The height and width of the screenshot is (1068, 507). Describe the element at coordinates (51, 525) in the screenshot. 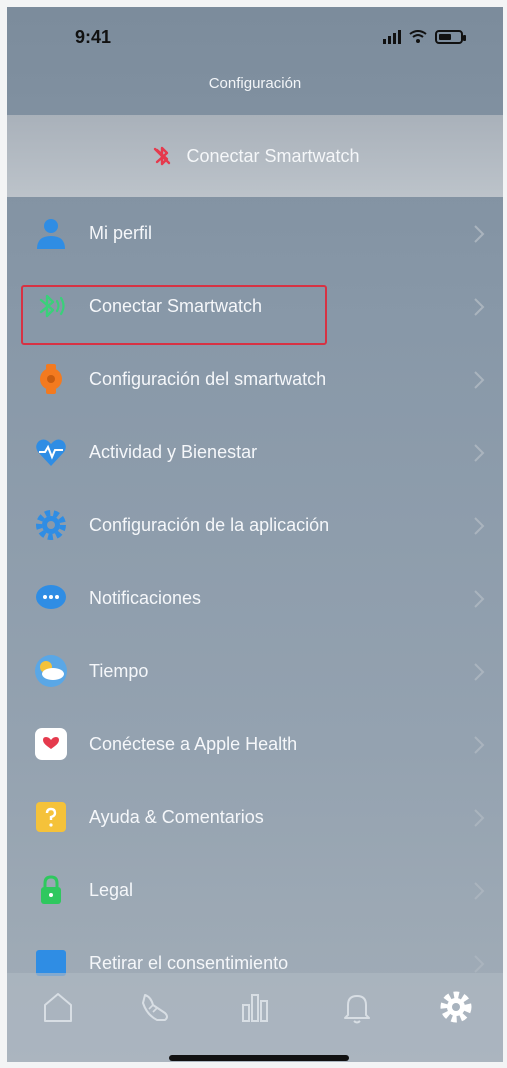

I see `gear-icon` at that location.